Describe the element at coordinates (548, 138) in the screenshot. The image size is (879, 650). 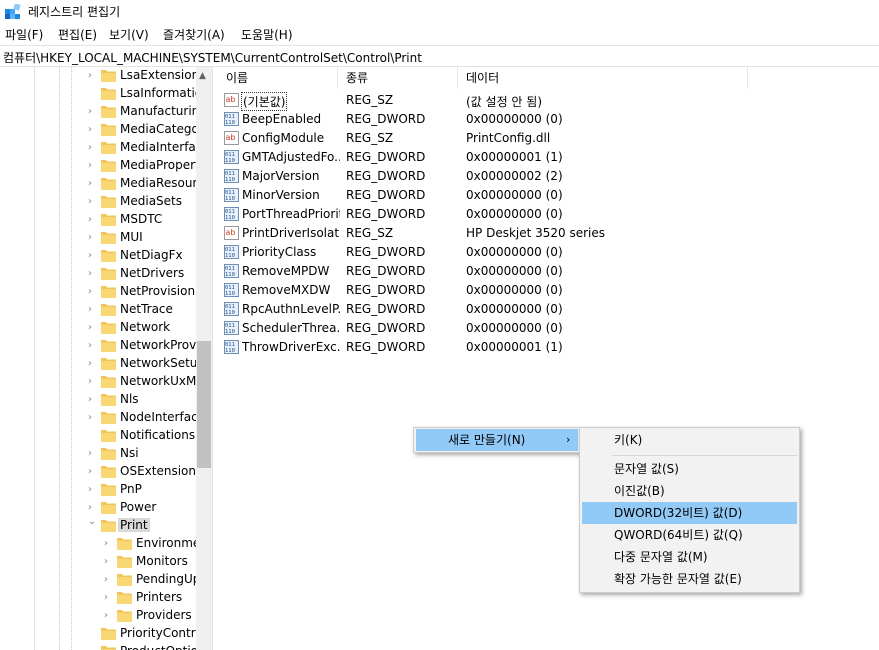
I see `value-row: ab ConfigModule REG_SZ PrintConfig.dll` at that location.